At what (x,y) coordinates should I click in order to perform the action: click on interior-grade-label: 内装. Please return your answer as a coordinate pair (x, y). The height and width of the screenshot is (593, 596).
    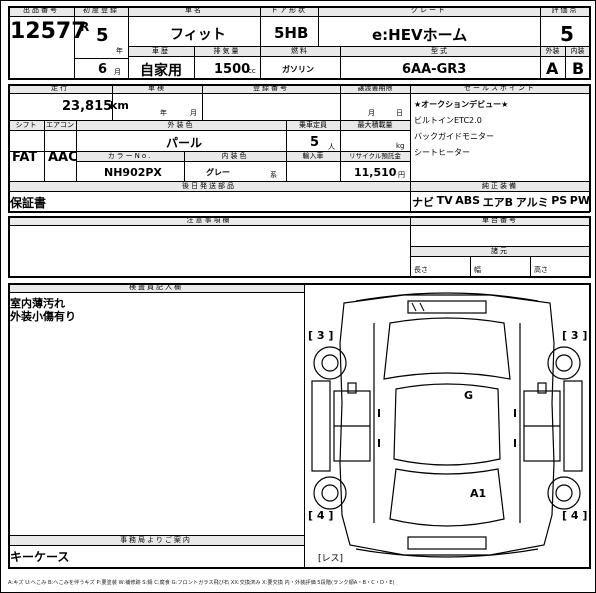
    Looking at the image, I should click on (577, 51).